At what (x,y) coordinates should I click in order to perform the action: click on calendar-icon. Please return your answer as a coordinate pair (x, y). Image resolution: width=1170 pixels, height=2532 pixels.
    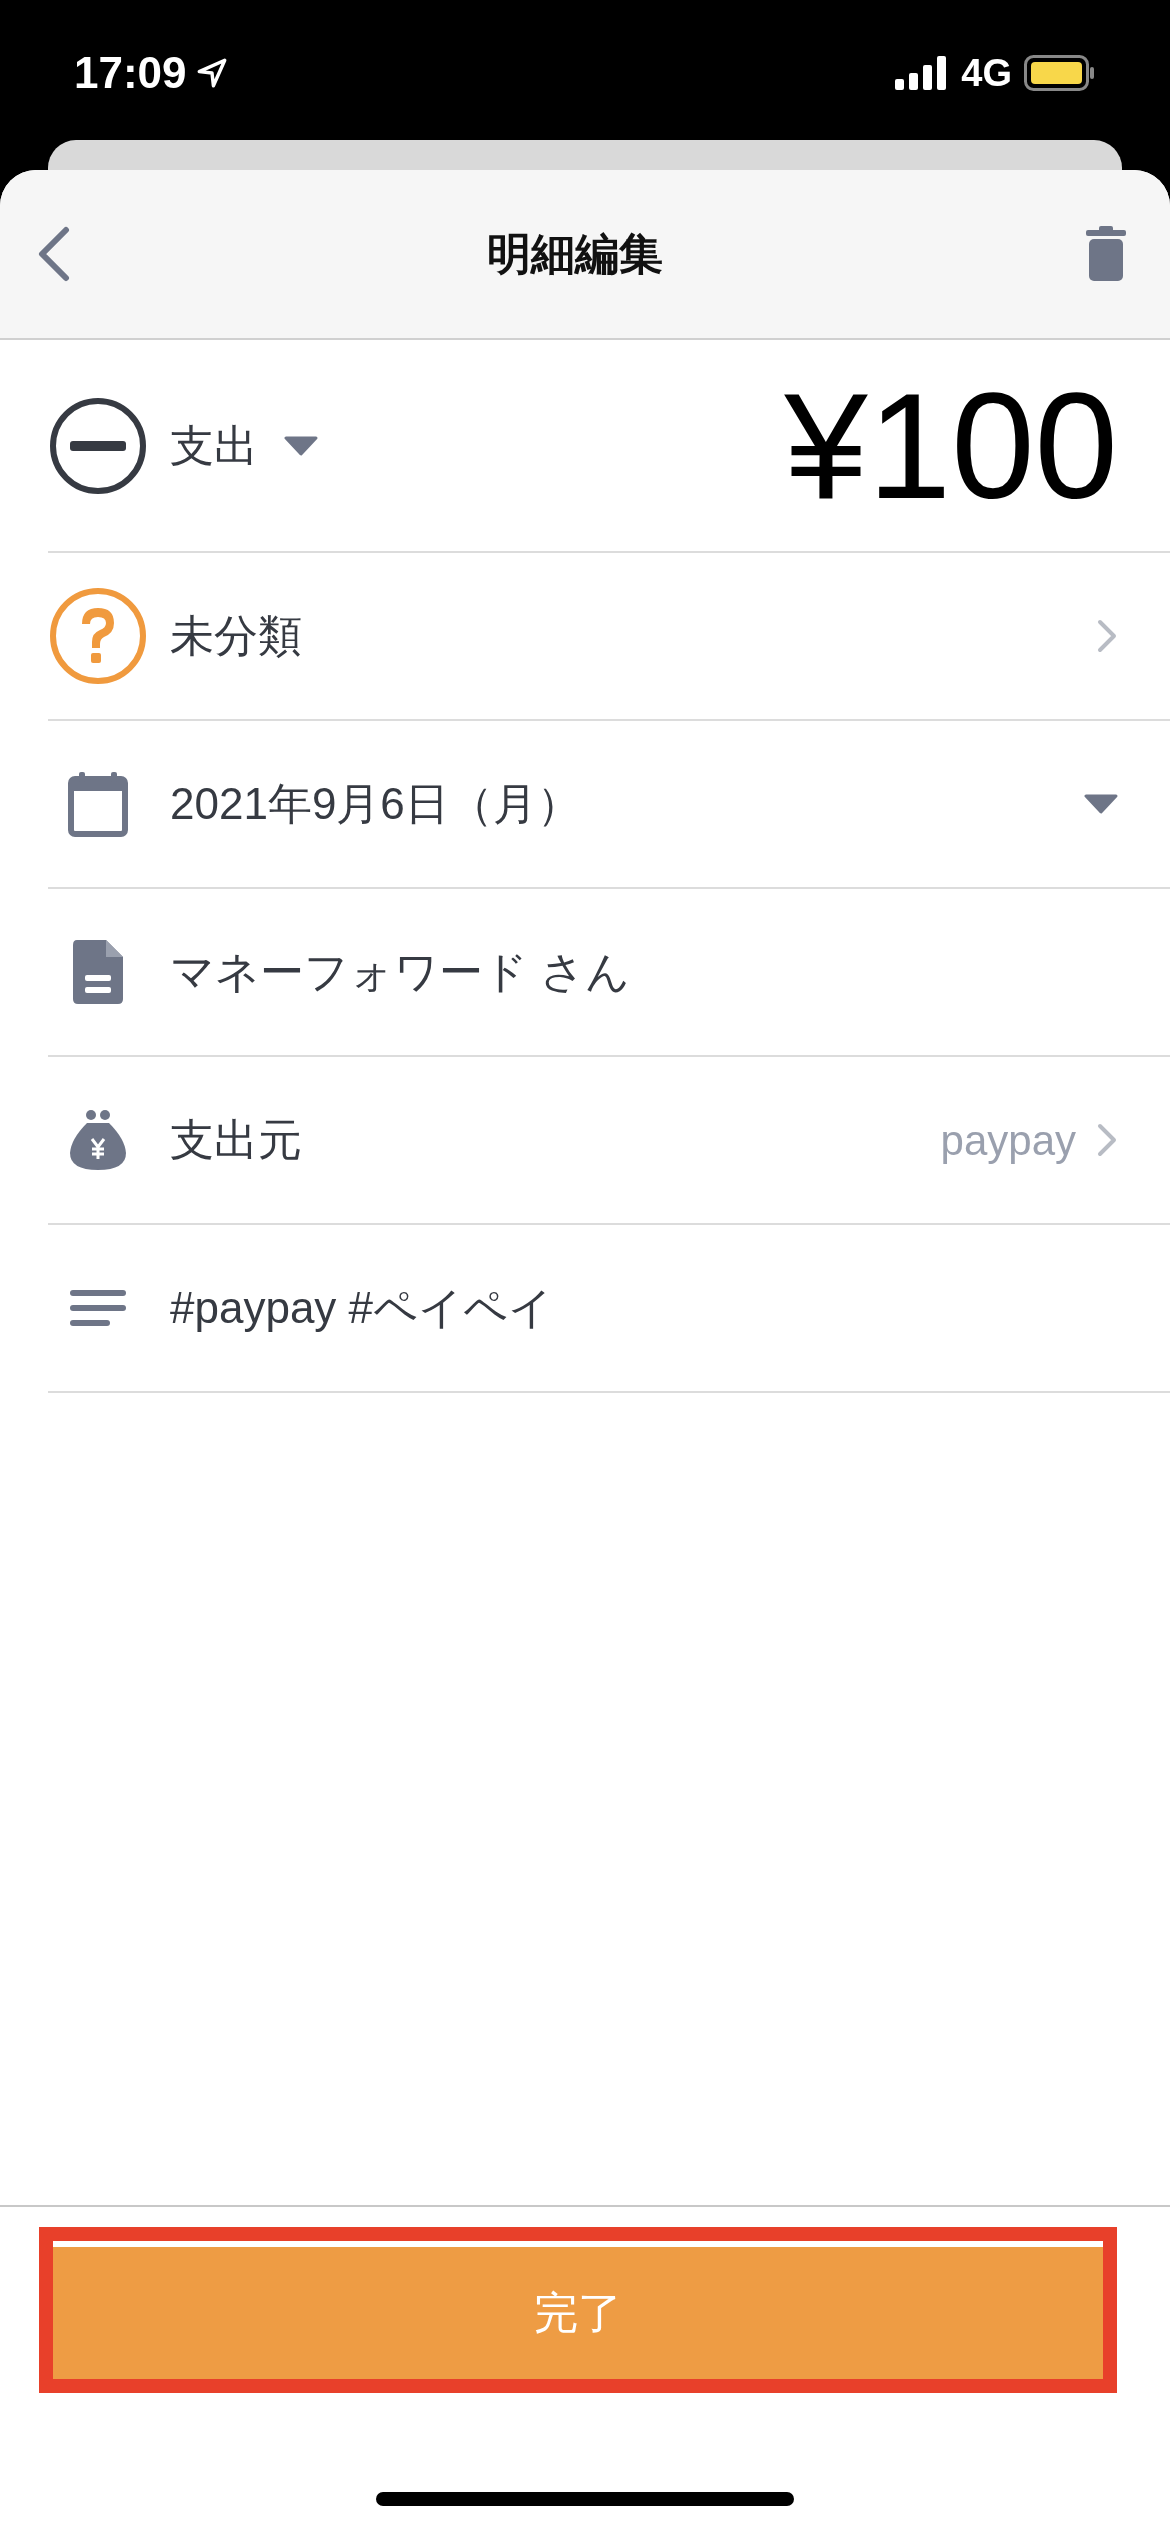
    Looking at the image, I should click on (98, 804).